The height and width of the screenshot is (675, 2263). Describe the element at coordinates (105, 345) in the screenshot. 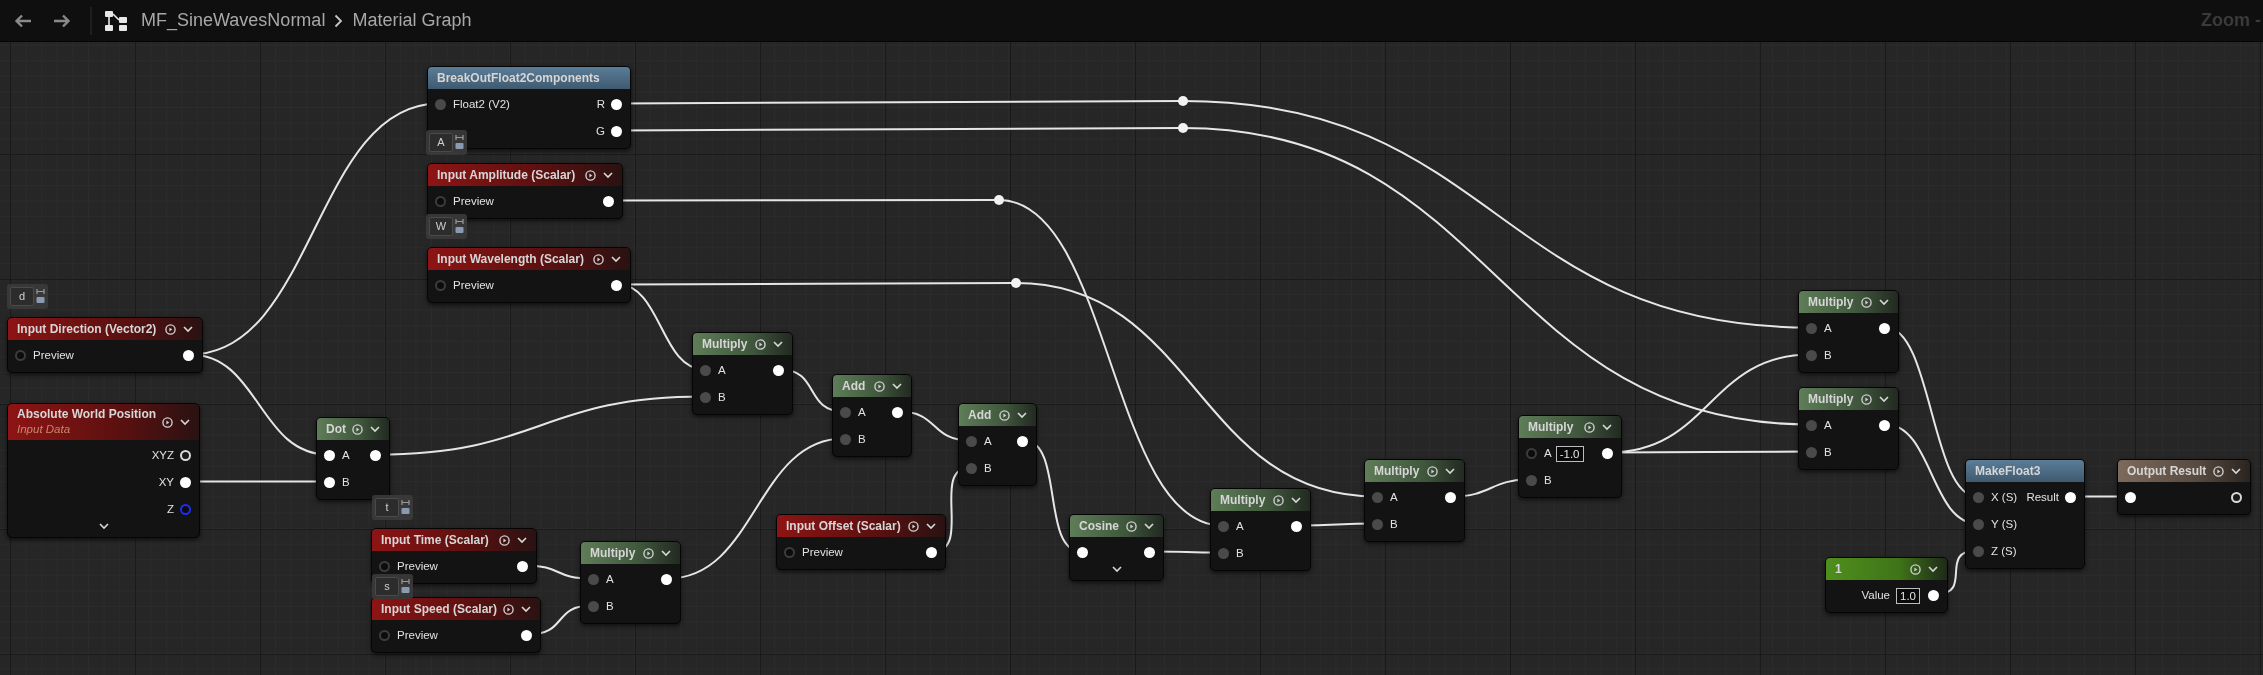

I see `graph-node: Input Direction (Vector2) Preview` at that location.